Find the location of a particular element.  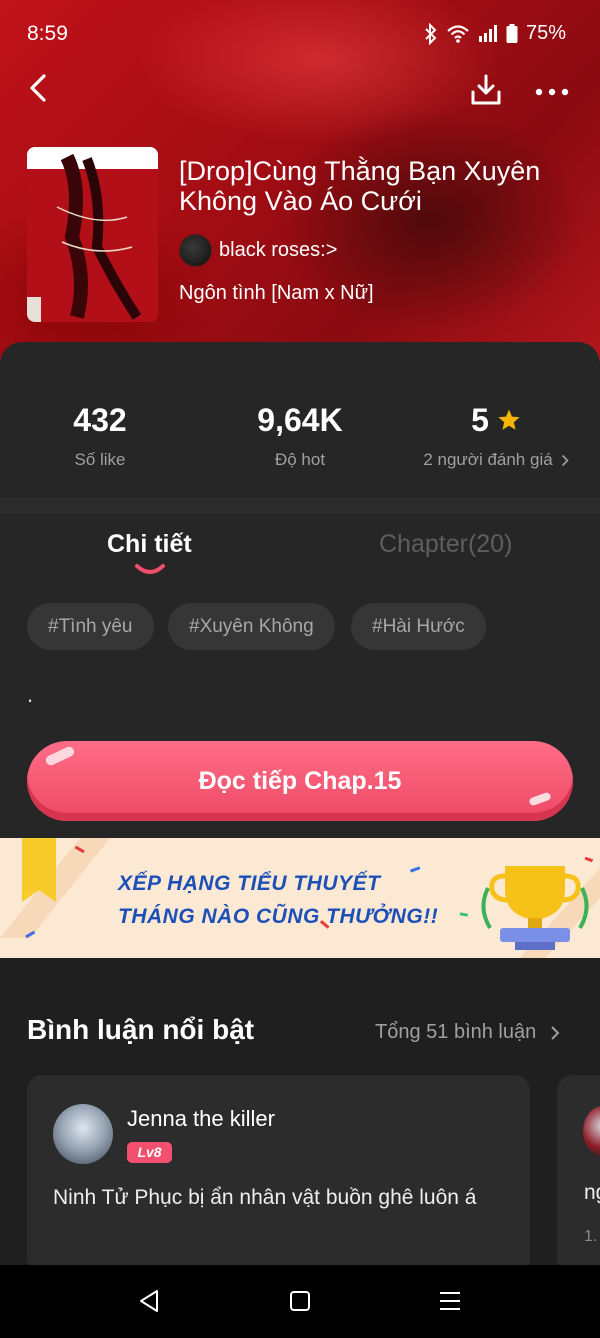

more-options-button is located at coordinates (552, 92).